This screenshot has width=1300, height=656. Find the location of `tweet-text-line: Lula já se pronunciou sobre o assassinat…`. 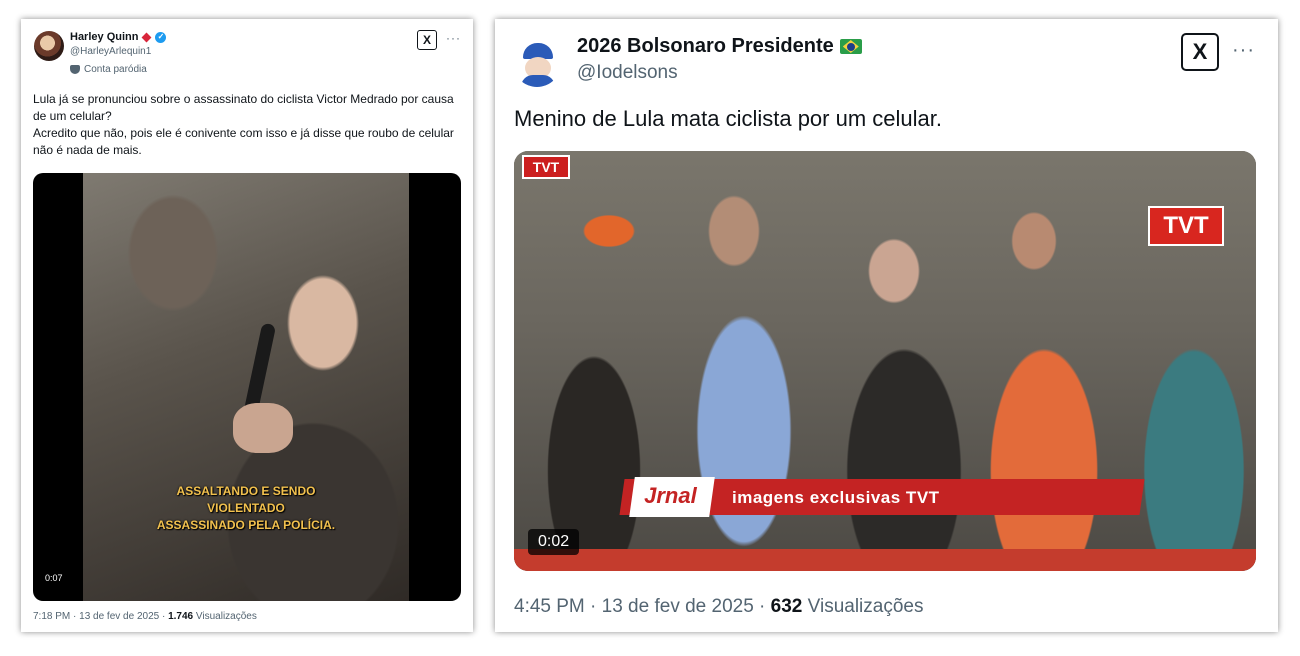

tweet-text-line: Lula já se pronunciou sobre o assassinat… is located at coordinates (243, 107).